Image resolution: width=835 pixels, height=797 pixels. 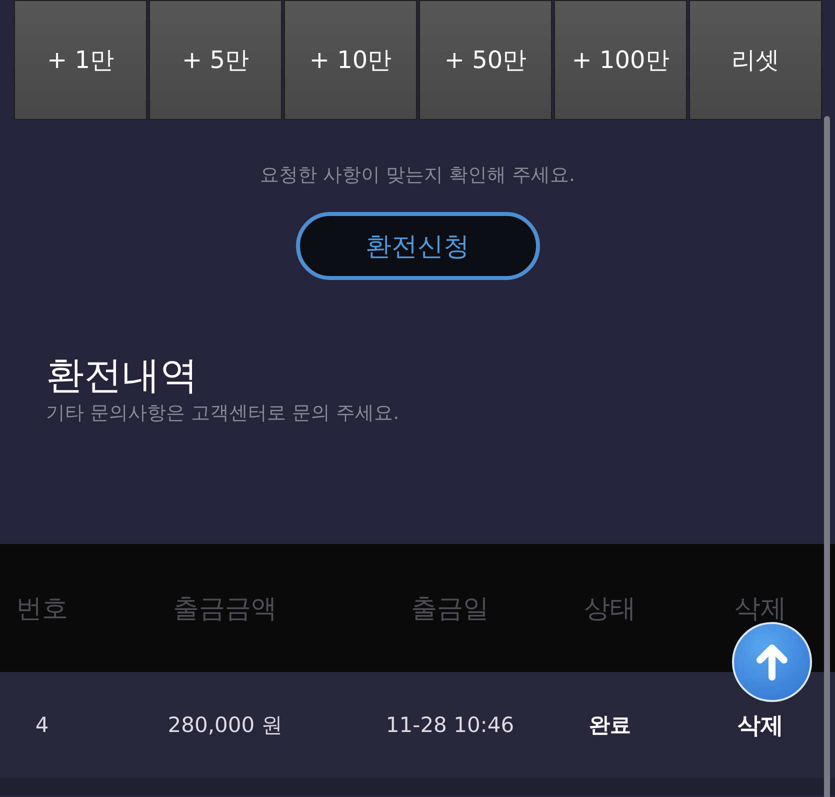 What do you see at coordinates (610, 725) in the screenshot?
I see `table-cell-text: 완료` at bounding box center [610, 725].